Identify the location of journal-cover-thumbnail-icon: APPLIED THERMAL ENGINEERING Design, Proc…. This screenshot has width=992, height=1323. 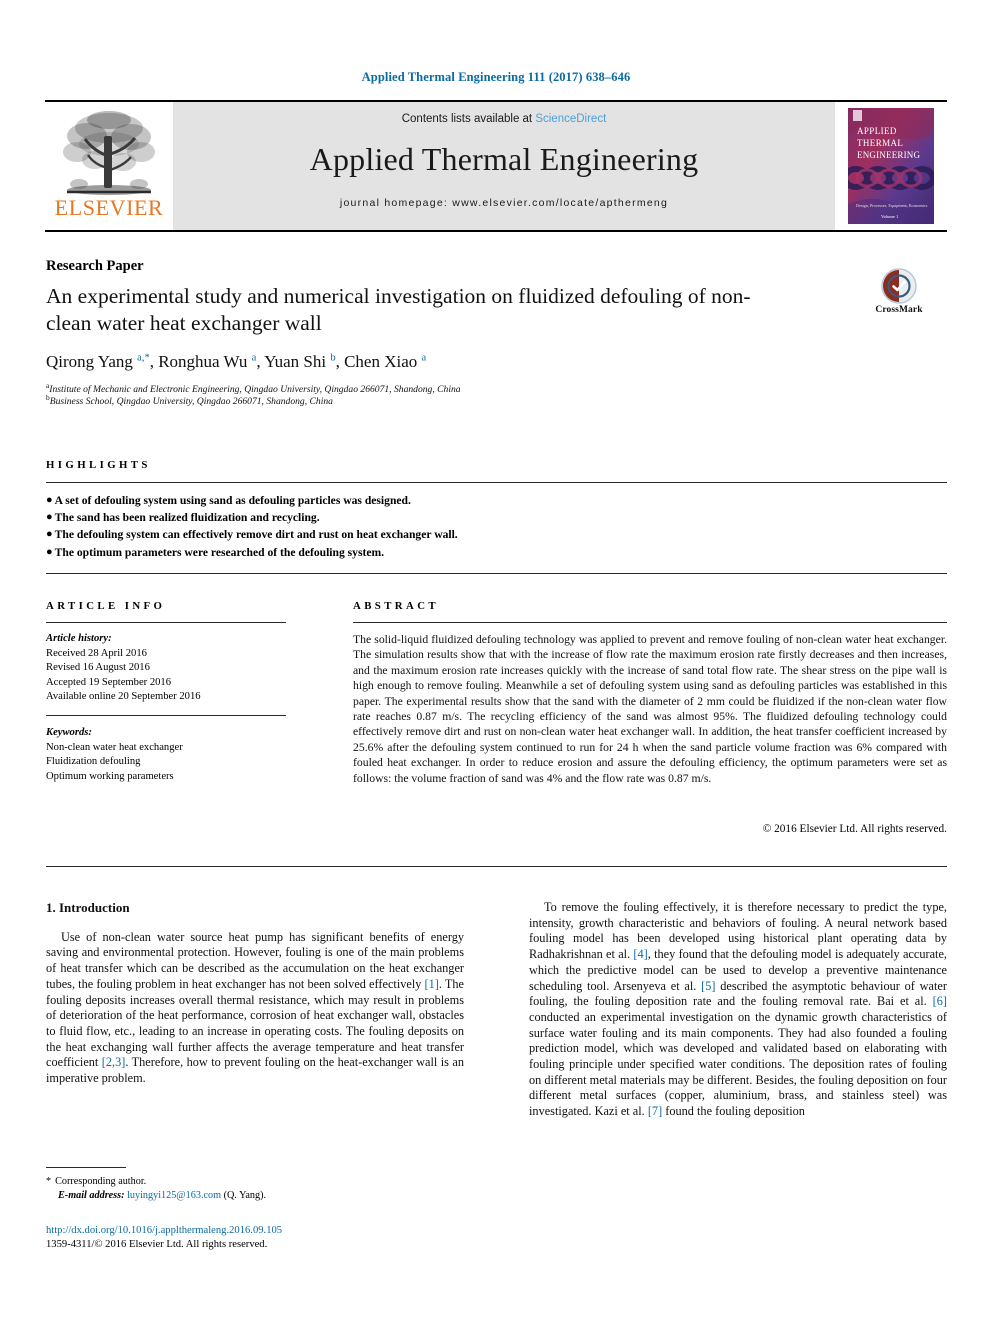
(891, 166).